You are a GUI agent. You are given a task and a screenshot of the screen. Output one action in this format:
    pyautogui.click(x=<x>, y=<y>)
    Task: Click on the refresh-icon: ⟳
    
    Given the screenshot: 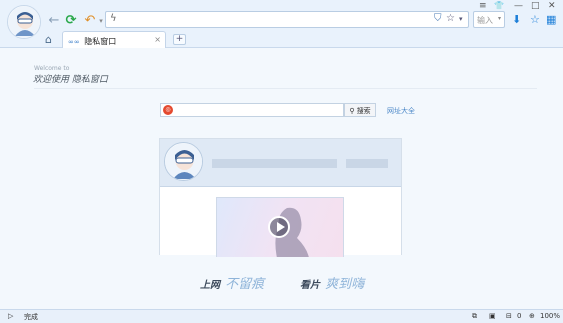 What is the action you would take?
    pyautogui.click(x=71, y=20)
    